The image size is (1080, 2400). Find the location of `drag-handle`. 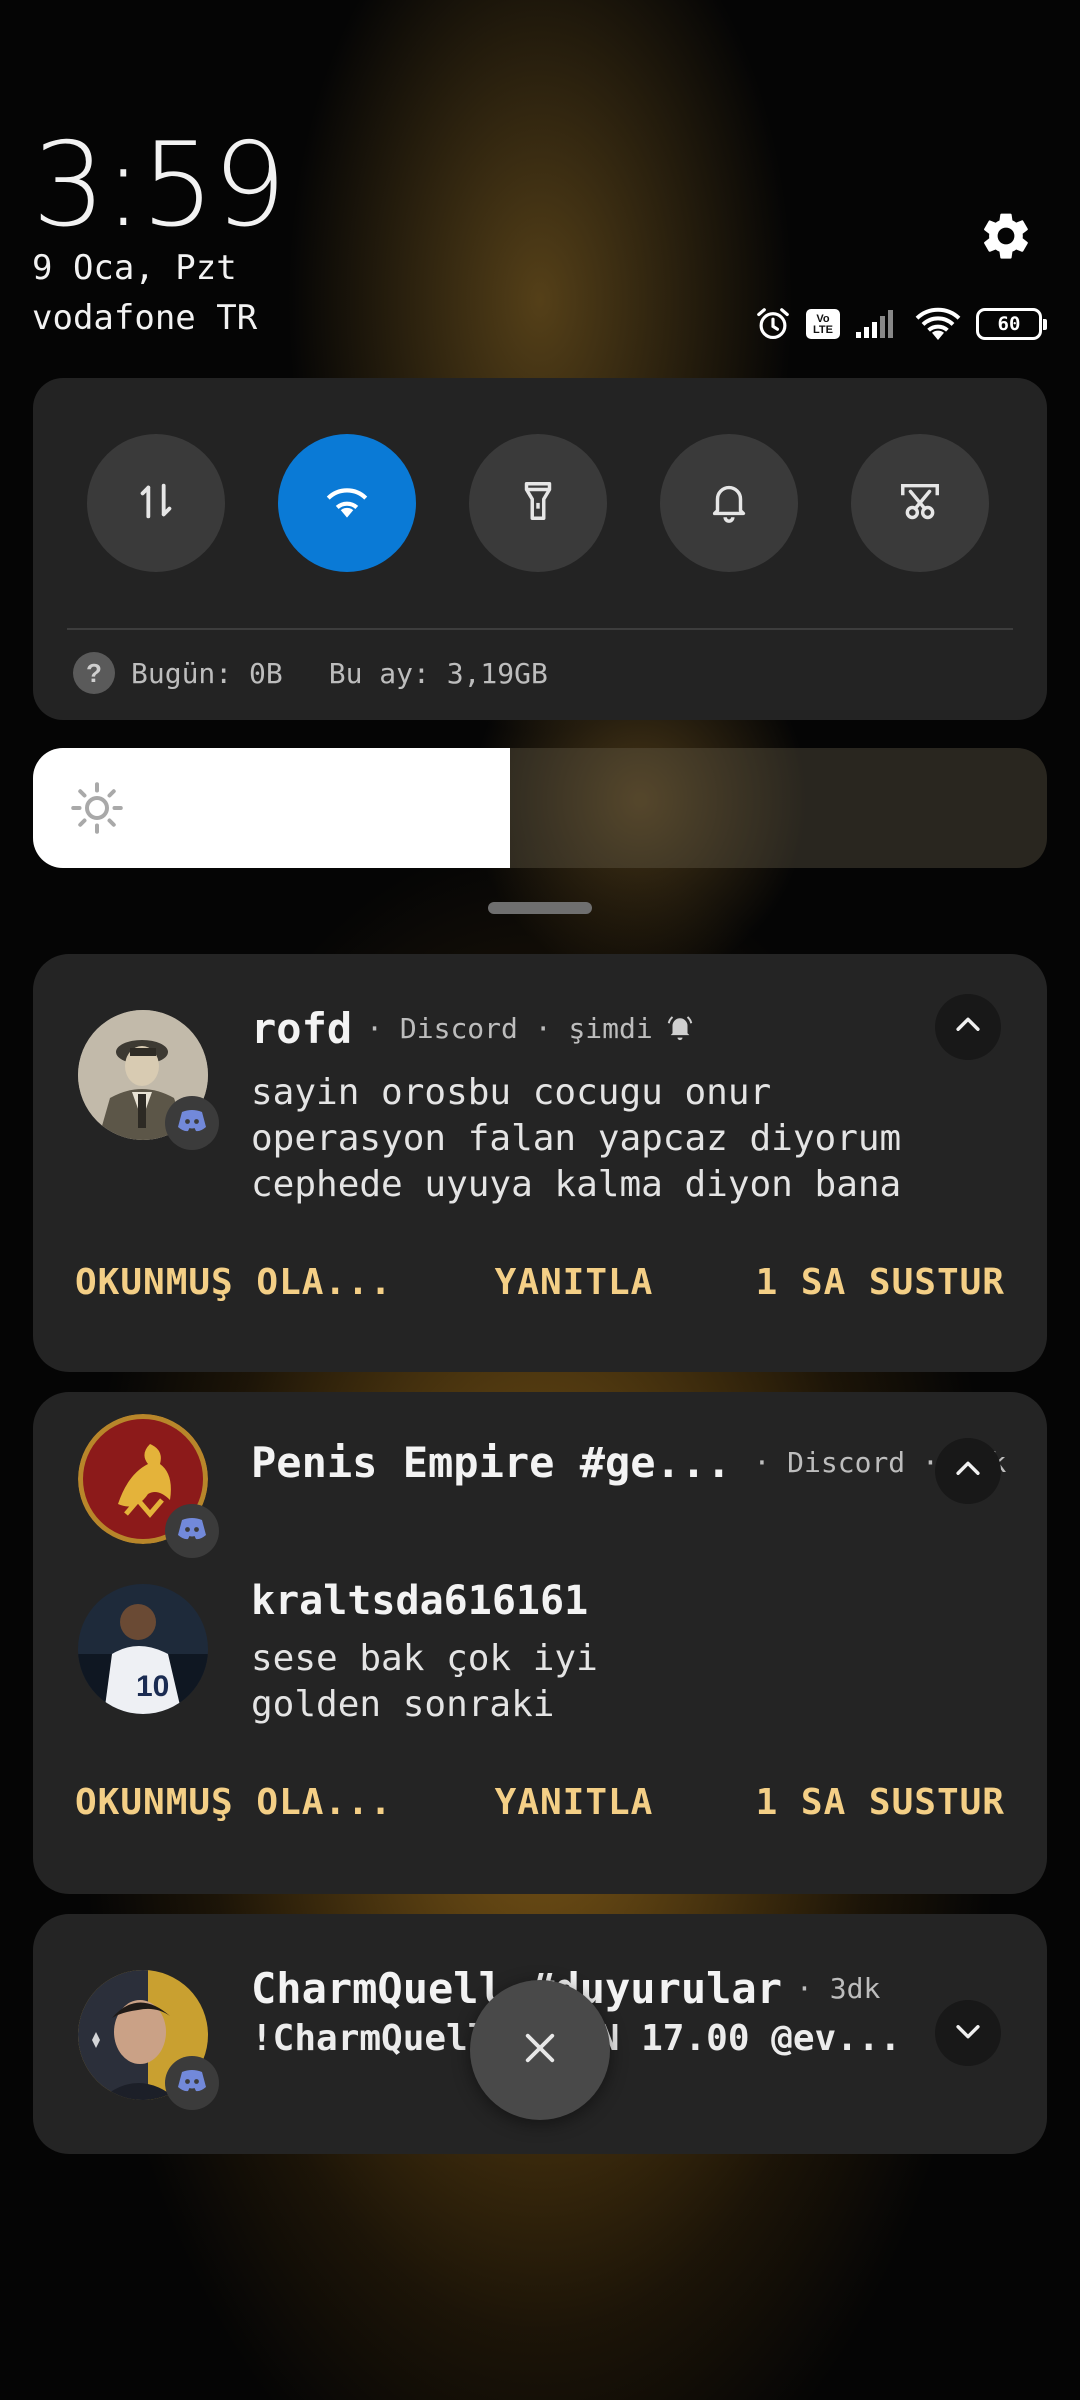

drag-handle is located at coordinates (540, 908).